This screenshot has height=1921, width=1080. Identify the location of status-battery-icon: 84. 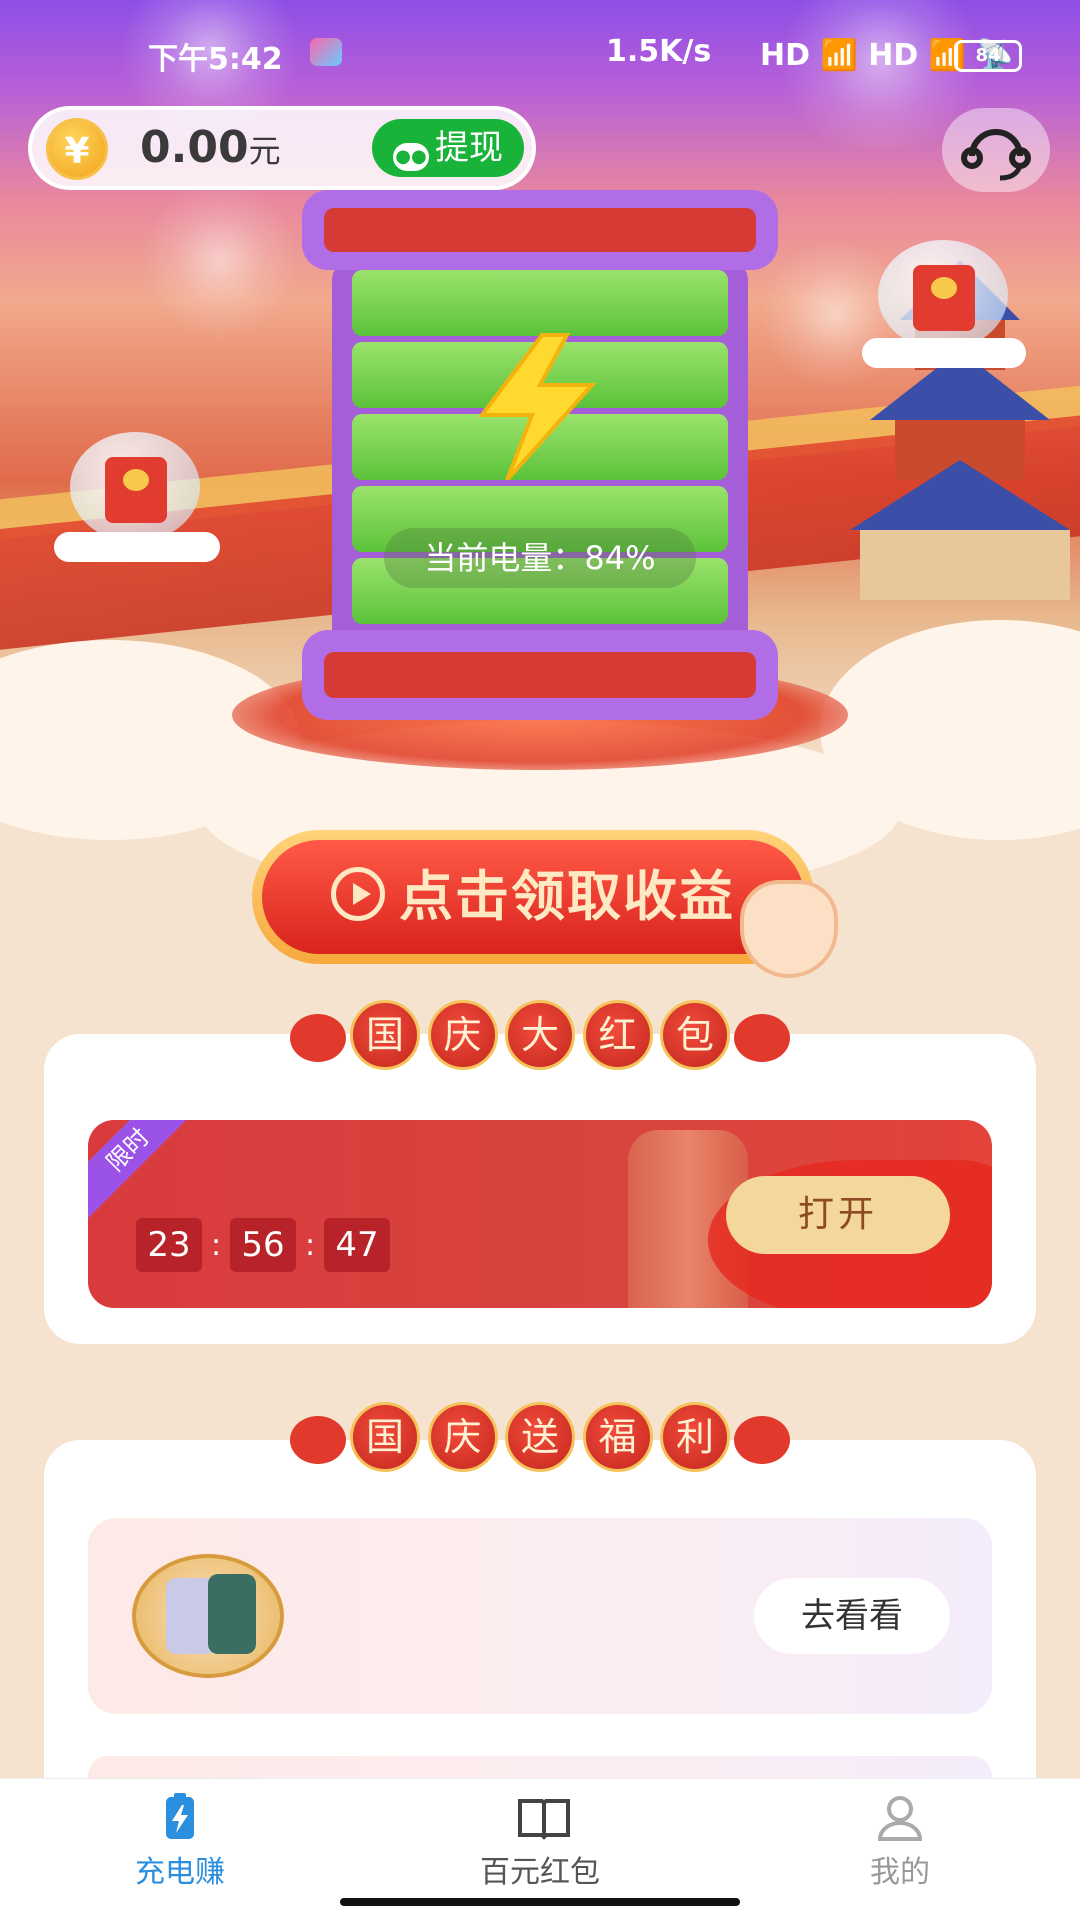
(988, 56).